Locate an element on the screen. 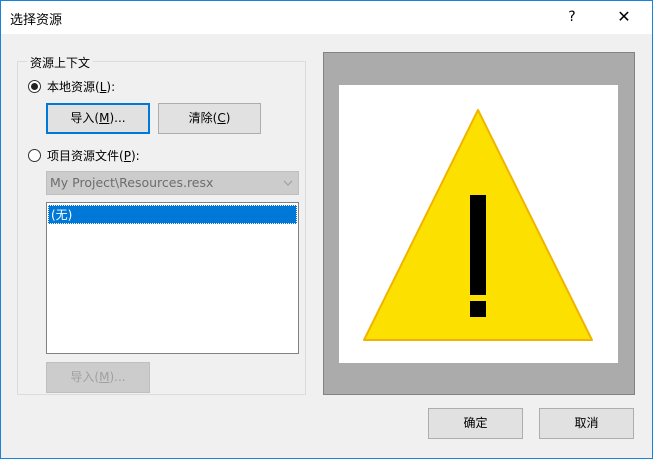  chevron-down-icon is located at coordinates (288, 187).